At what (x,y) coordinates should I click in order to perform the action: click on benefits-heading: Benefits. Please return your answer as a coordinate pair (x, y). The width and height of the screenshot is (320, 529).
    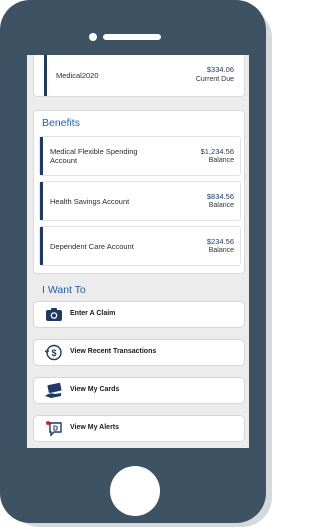
    Looking at the image, I should click on (61, 123).